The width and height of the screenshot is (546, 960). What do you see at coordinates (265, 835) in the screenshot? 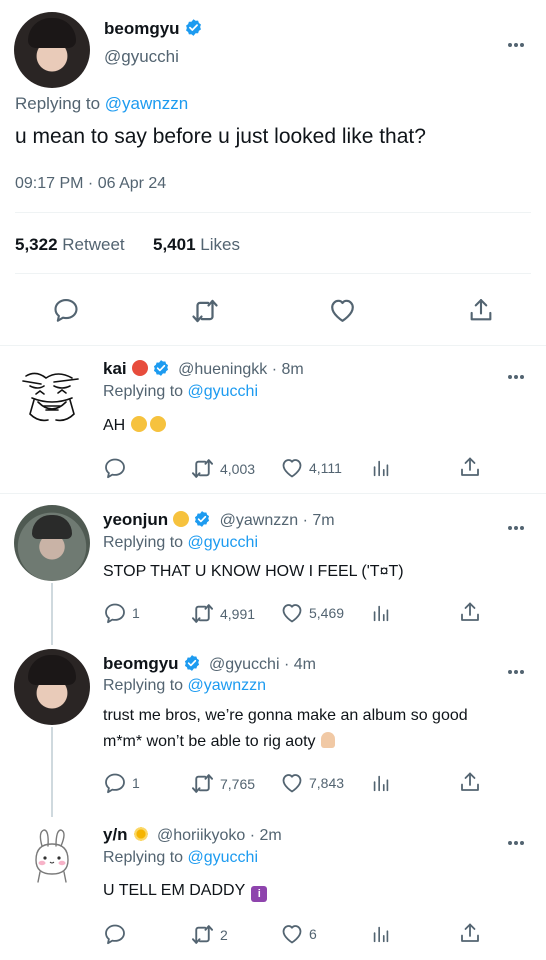
I see `tweet-time: · 2m` at bounding box center [265, 835].